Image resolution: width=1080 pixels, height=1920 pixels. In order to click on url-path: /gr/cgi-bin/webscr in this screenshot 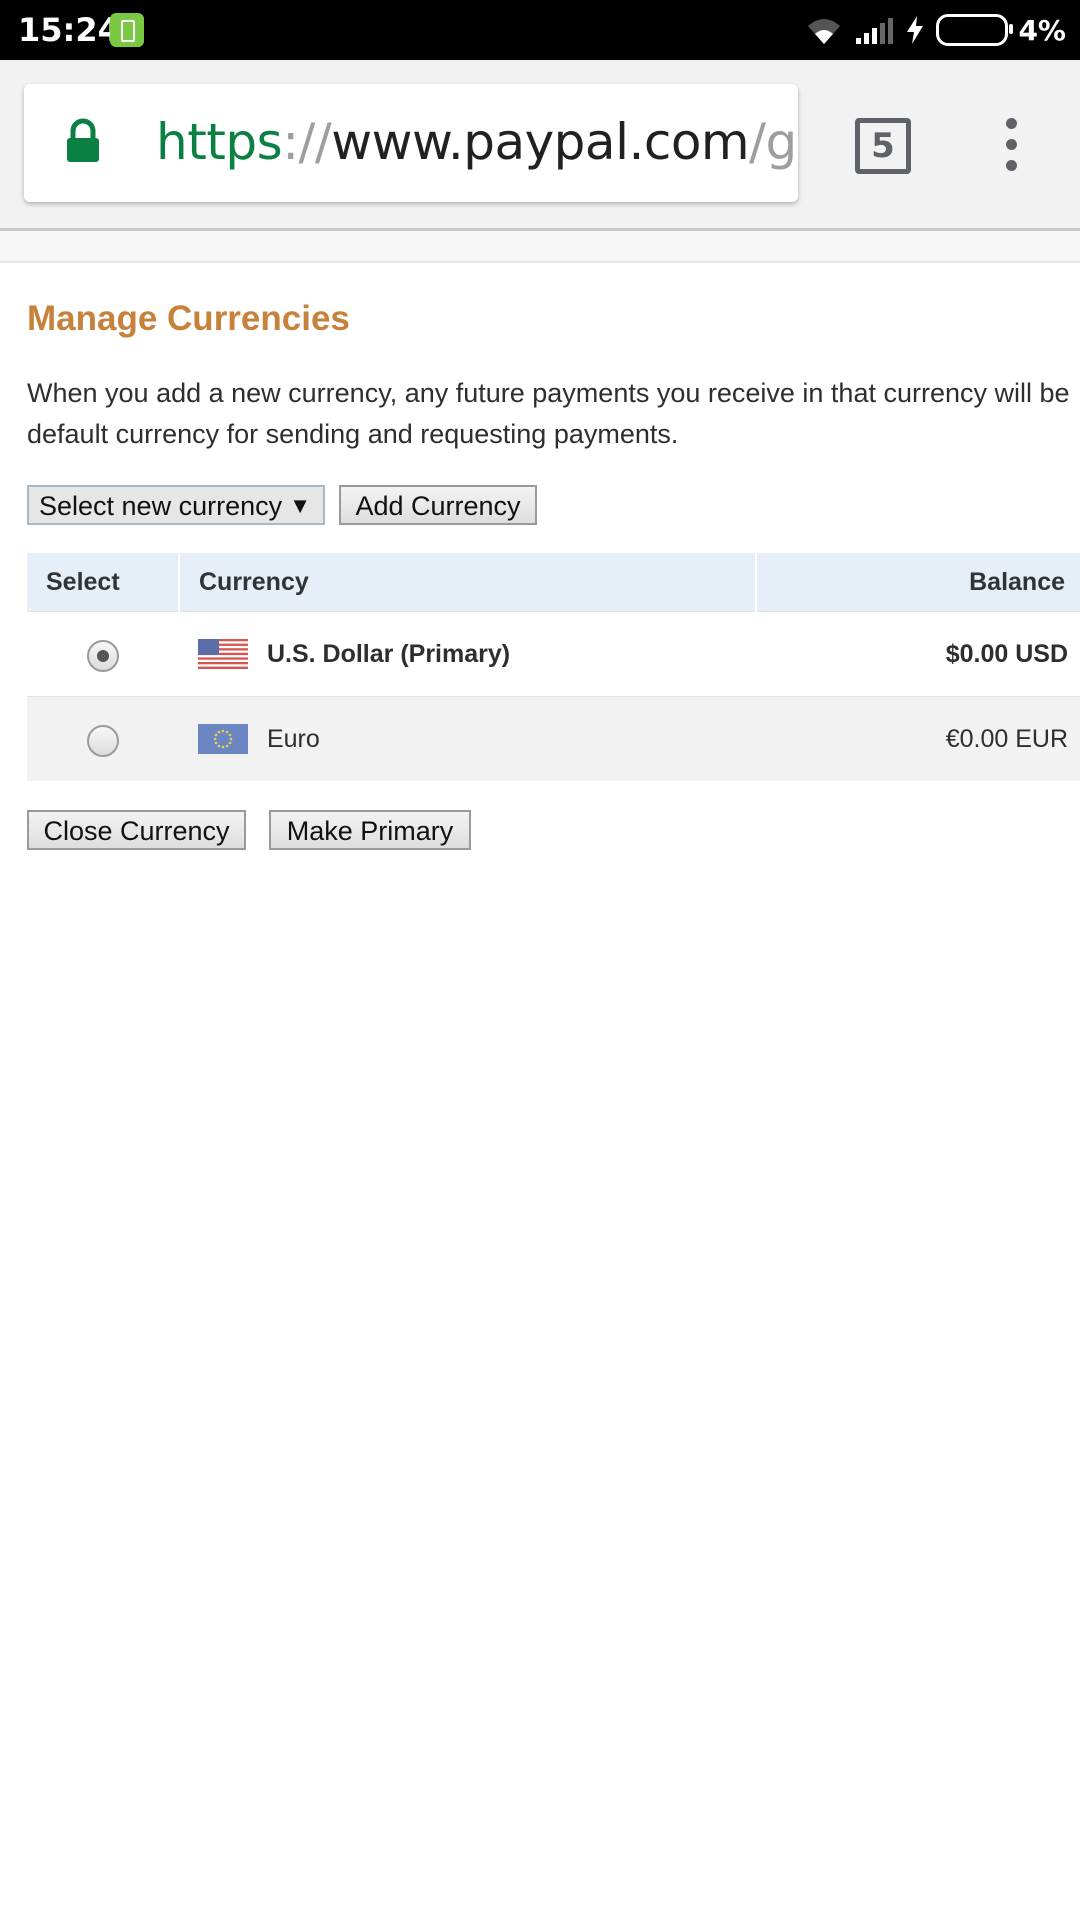, I will do `click(772, 142)`.